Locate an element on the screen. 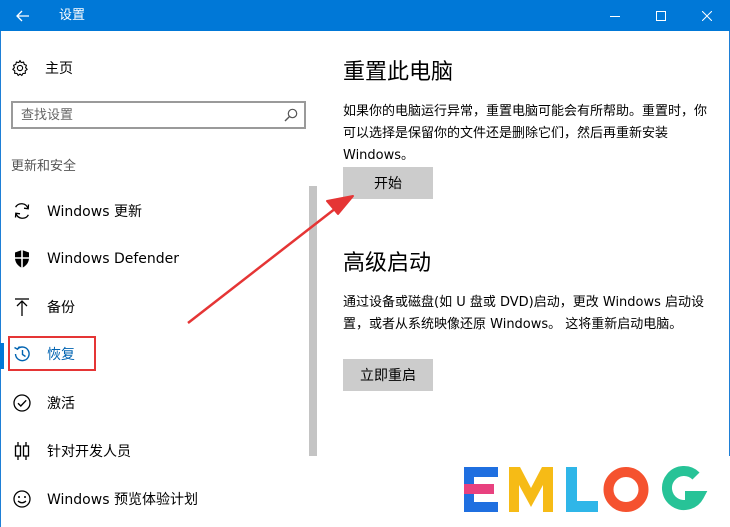 This screenshot has height=527, width=730. minimize-button is located at coordinates (615, 15).